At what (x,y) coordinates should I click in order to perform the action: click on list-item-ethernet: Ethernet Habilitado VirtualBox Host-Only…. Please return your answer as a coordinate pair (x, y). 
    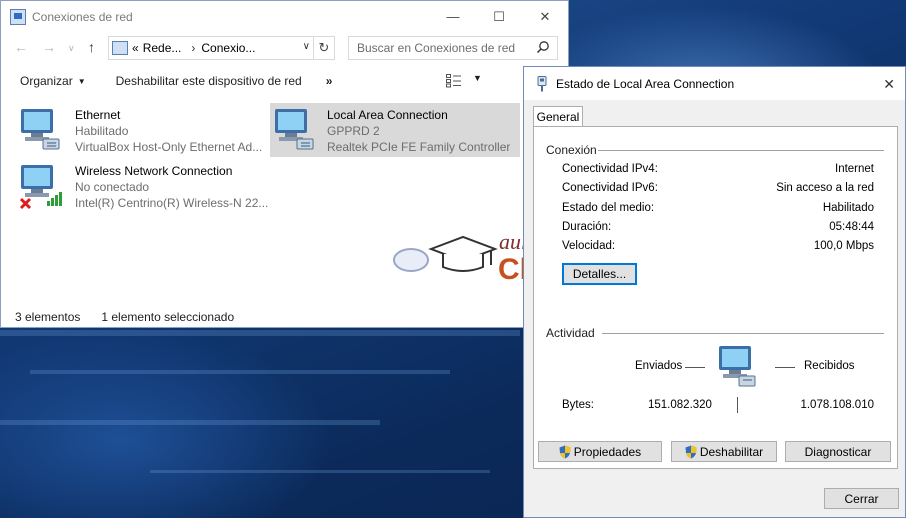
    Looking at the image, I should click on (132, 130).